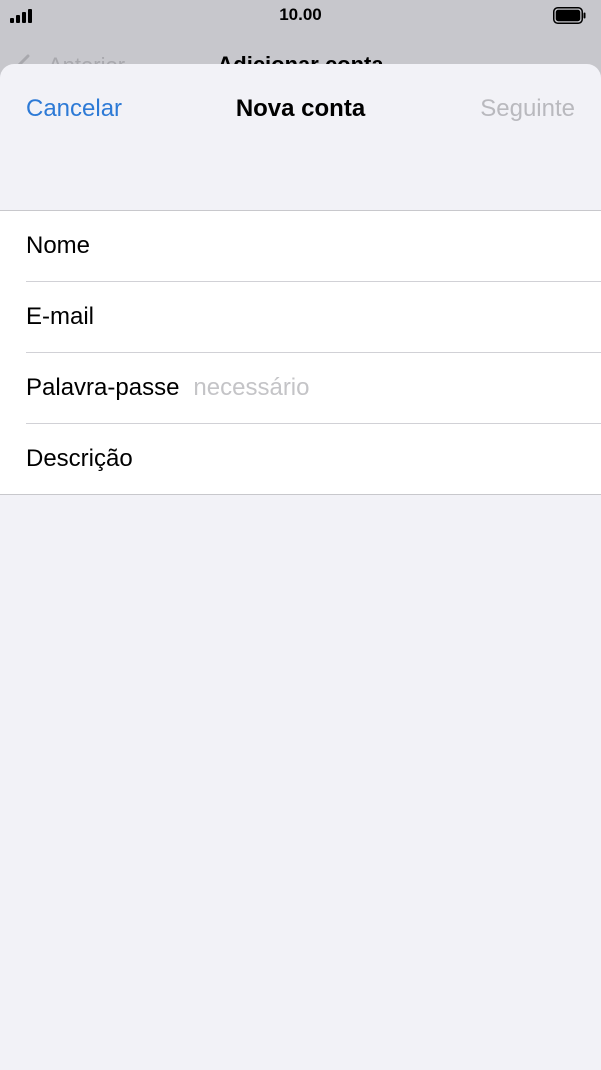 This screenshot has width=601, height=1070. Describe the element at coordinates (288, 317) in the screenshot. I see `email-field` at that location.